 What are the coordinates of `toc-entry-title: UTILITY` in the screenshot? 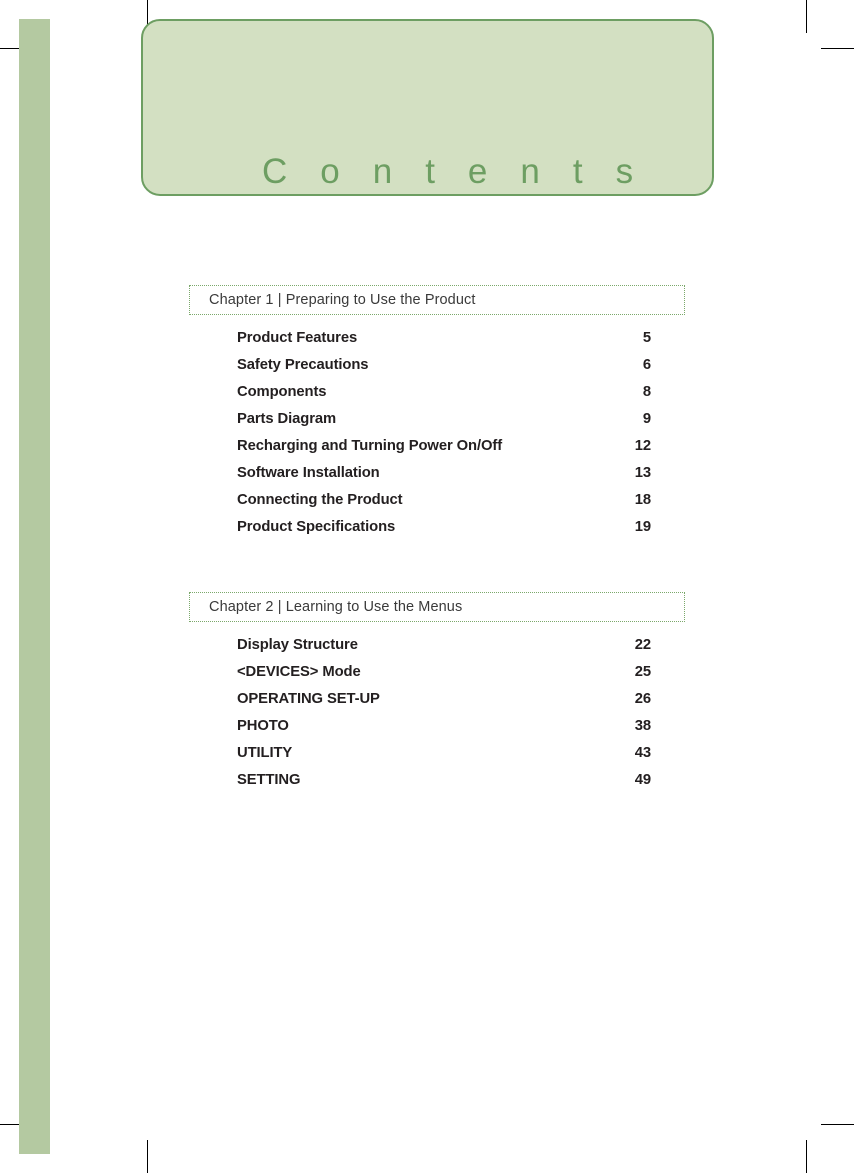 It's located at (265, 753).